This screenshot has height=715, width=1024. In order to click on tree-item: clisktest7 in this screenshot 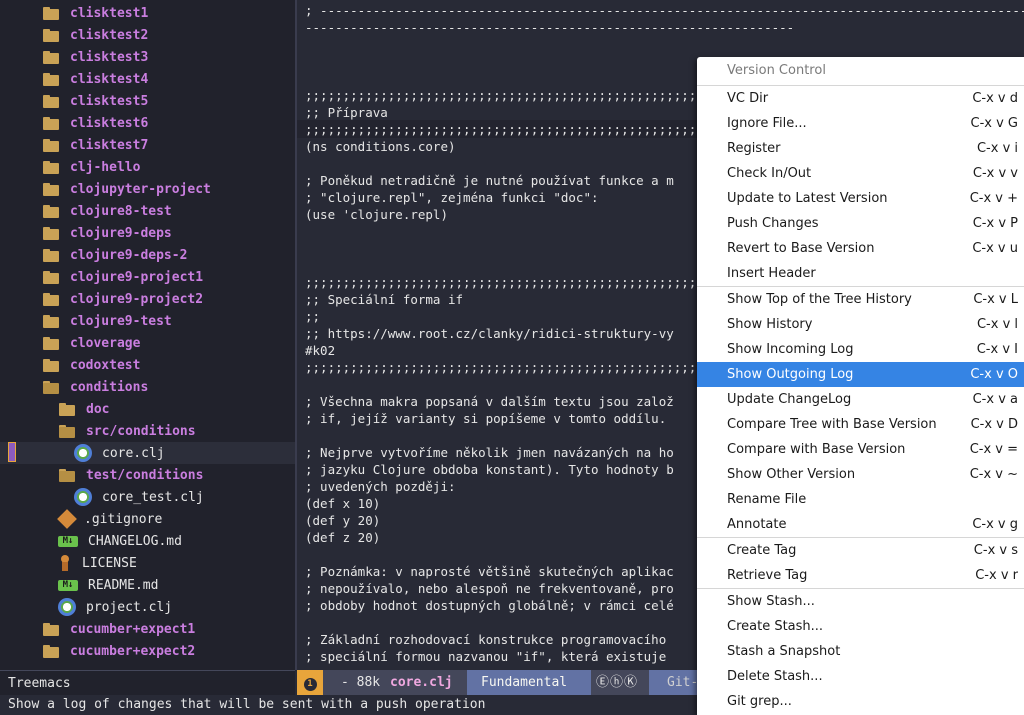, I will do `click(147, 145)`.